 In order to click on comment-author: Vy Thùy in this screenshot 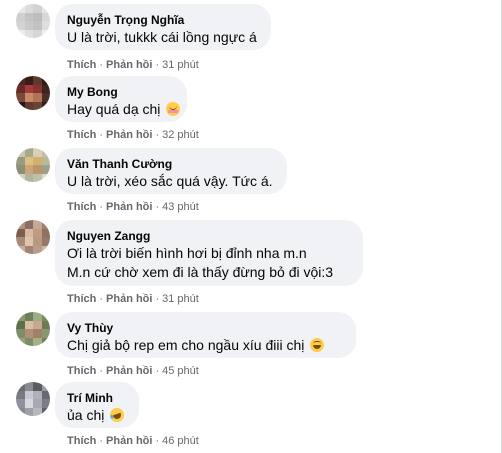, I will do `click(205, 328)`.